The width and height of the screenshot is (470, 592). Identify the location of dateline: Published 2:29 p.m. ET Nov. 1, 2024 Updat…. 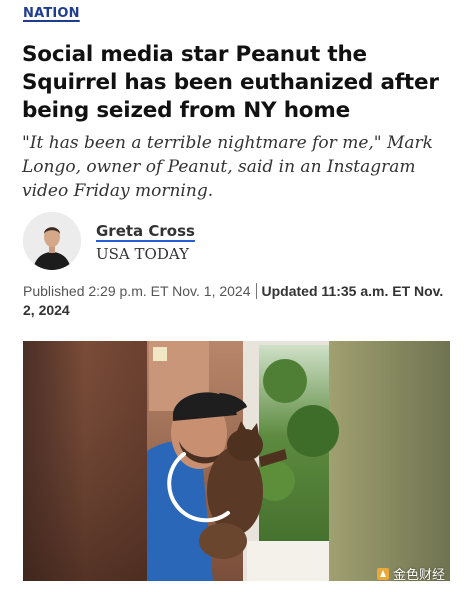
(235, 301).